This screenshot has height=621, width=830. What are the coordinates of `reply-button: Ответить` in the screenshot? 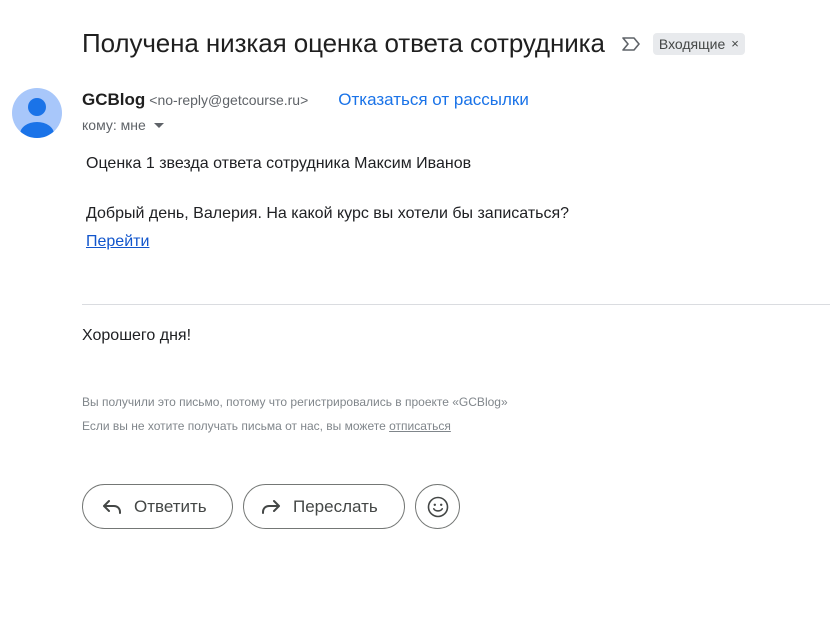 It's located at (157, 506).